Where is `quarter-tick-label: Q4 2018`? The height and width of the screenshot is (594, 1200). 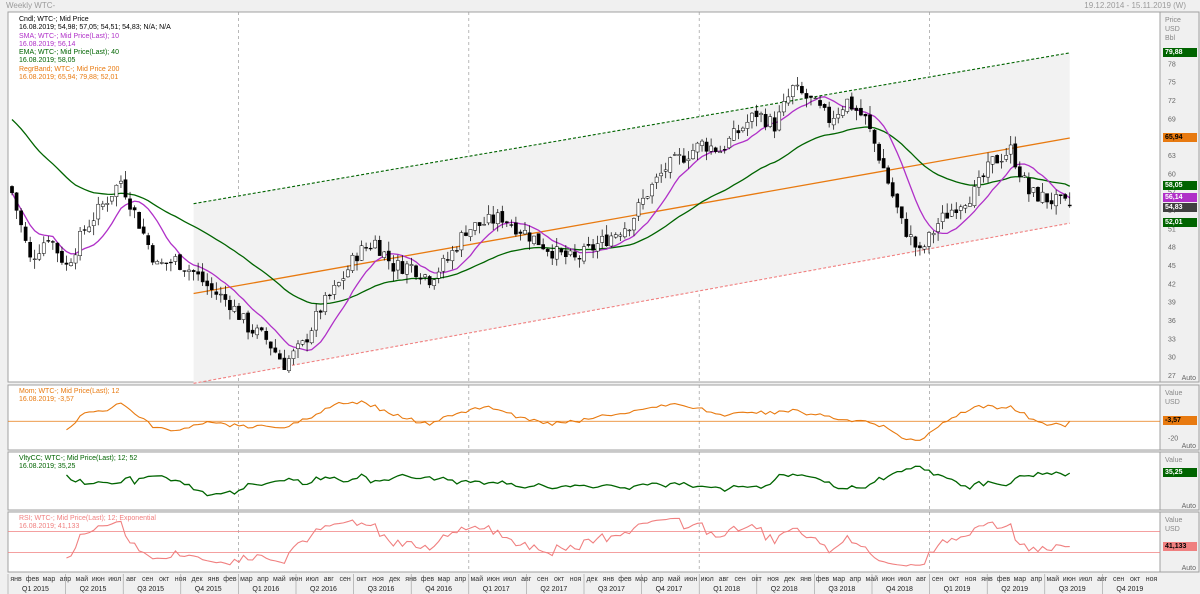
quarter-tick-label: Q4 2018 is located at coordinates (899, 589).